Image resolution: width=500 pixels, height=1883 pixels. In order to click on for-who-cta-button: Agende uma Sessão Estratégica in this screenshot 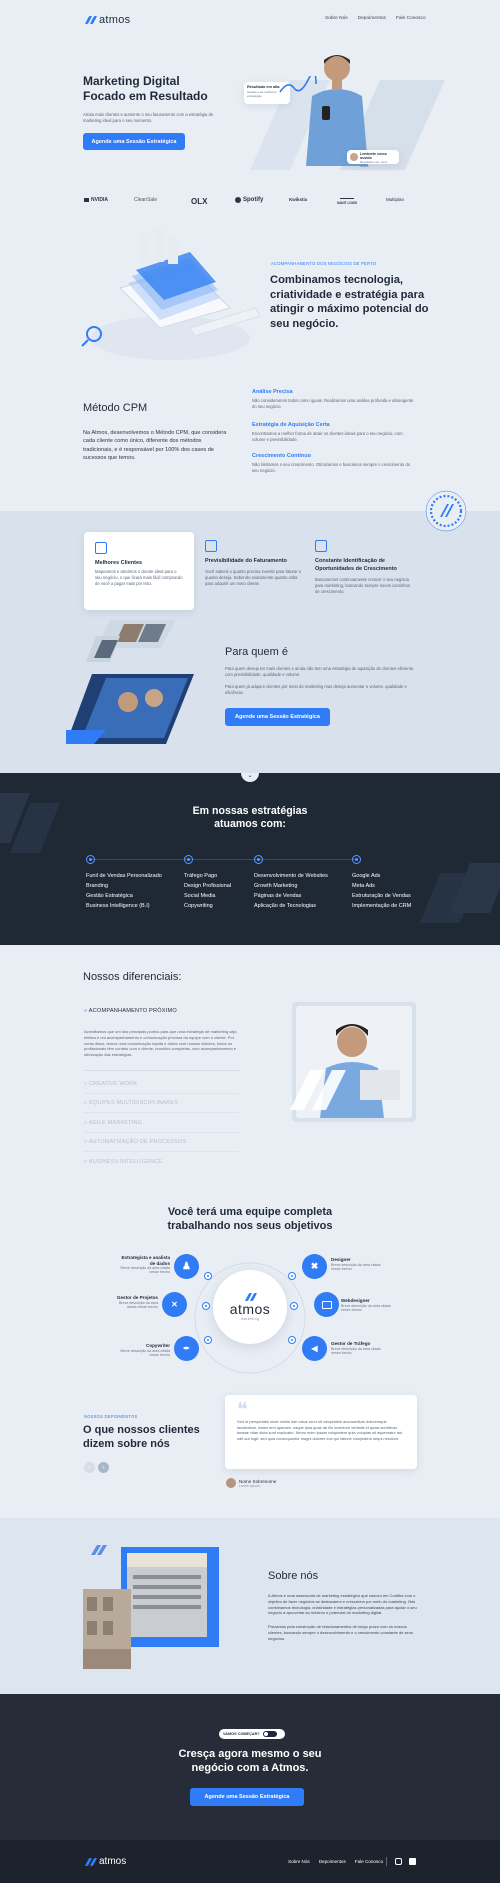, I will do `click(277, 717)`.